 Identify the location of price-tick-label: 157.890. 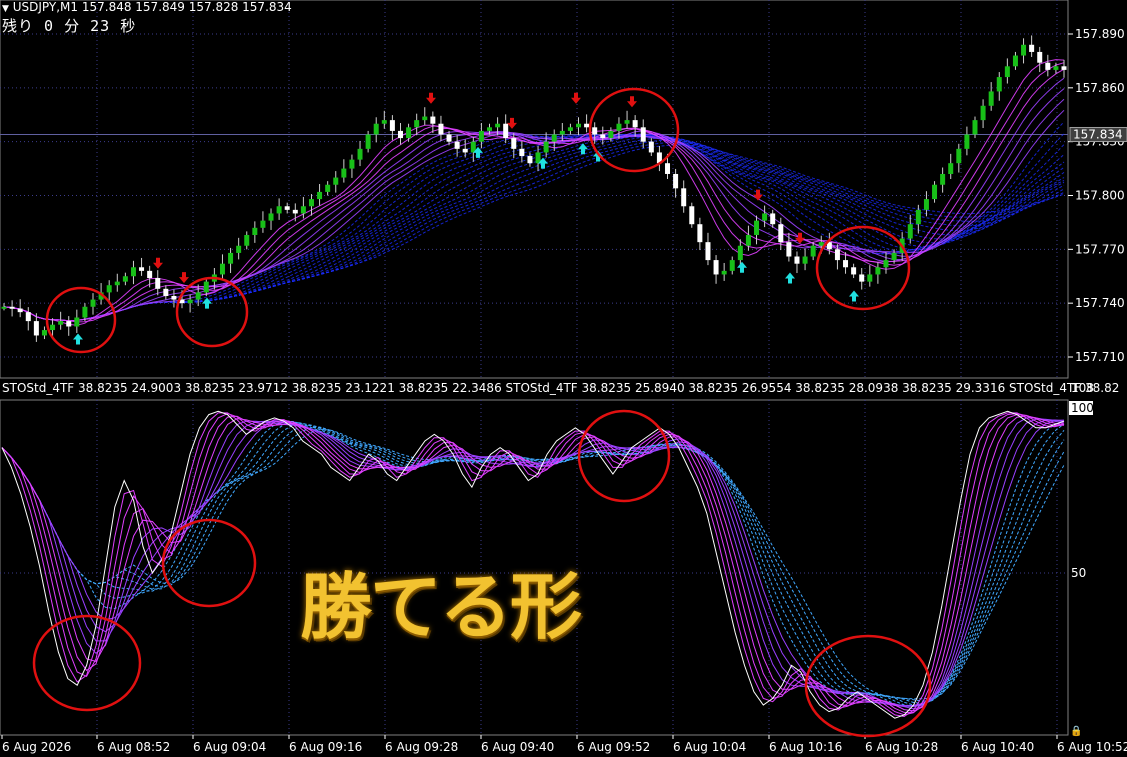
(1100, 34).